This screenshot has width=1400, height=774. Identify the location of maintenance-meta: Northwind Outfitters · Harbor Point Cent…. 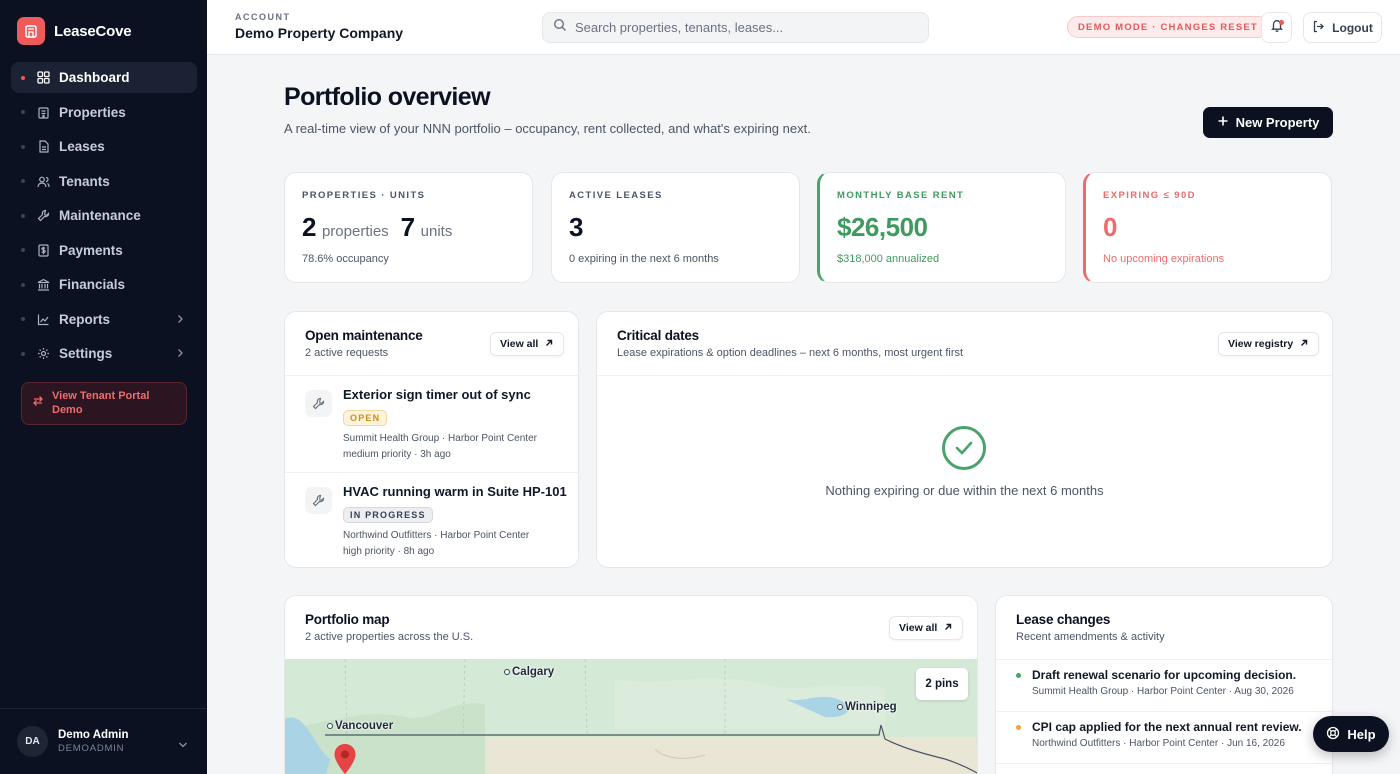
(436, 544).